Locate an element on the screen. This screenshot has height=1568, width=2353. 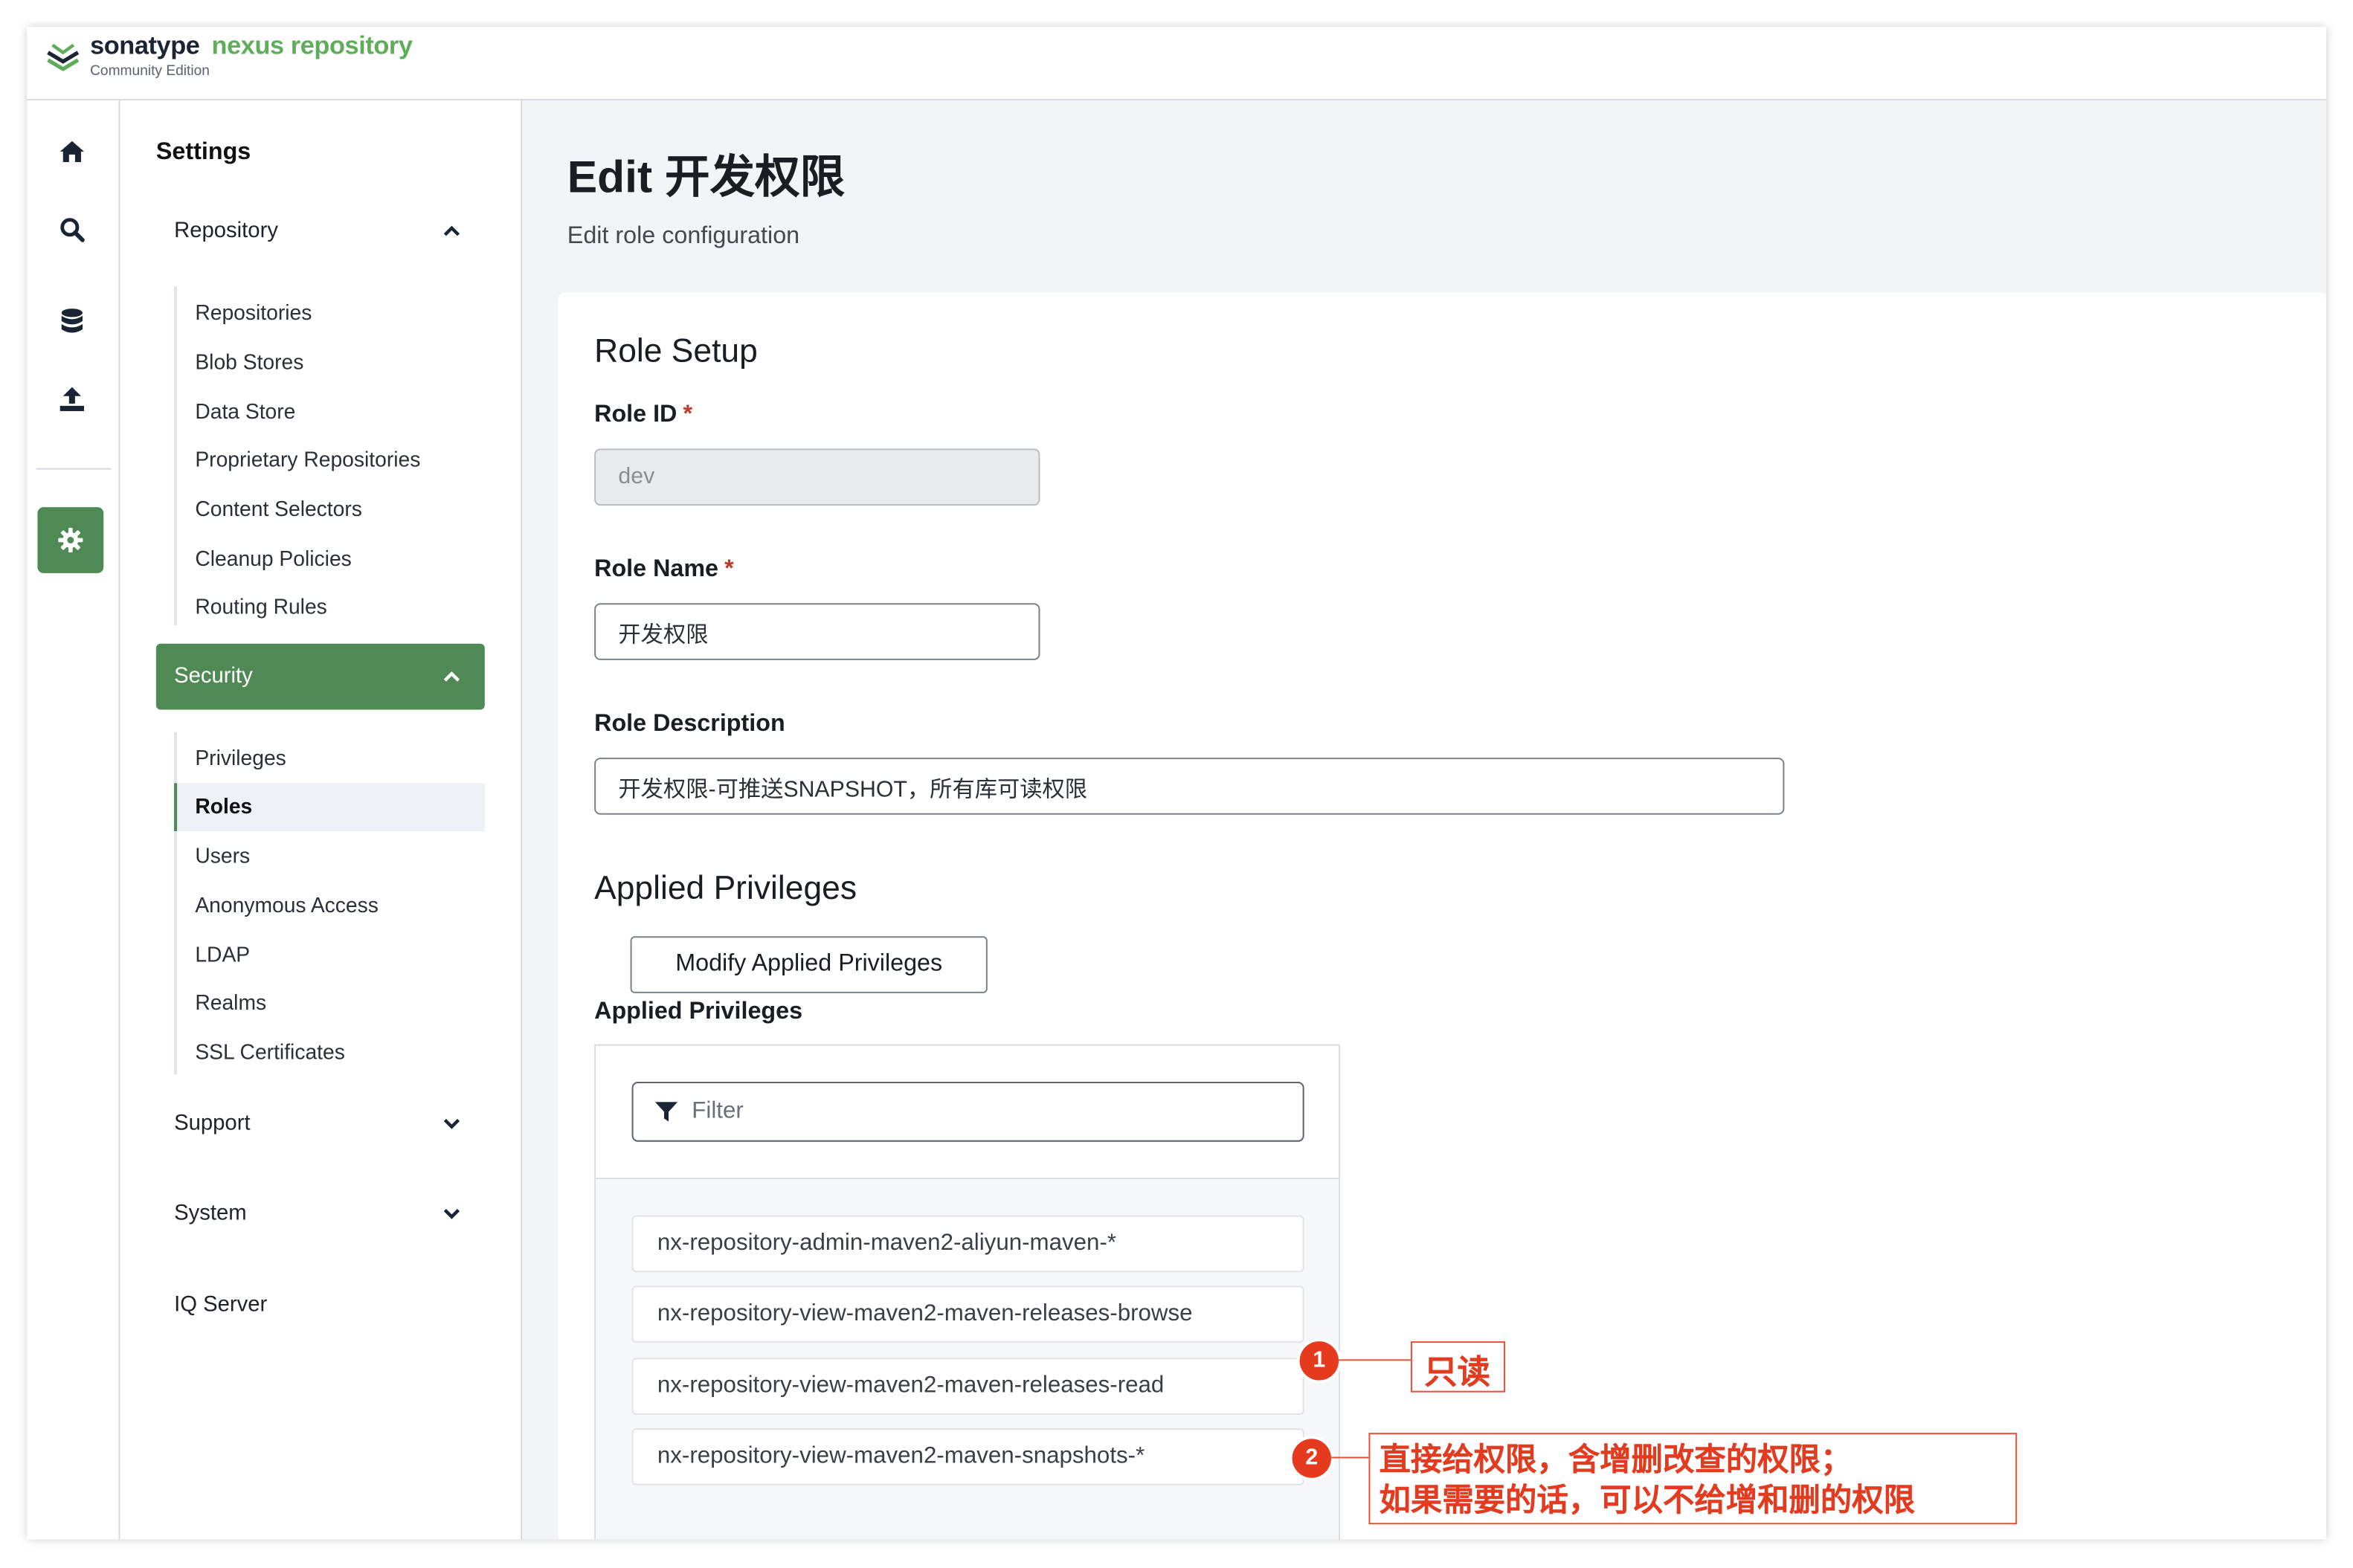
sidebar-item-label: Privileges is located at coordinates (240, 757).